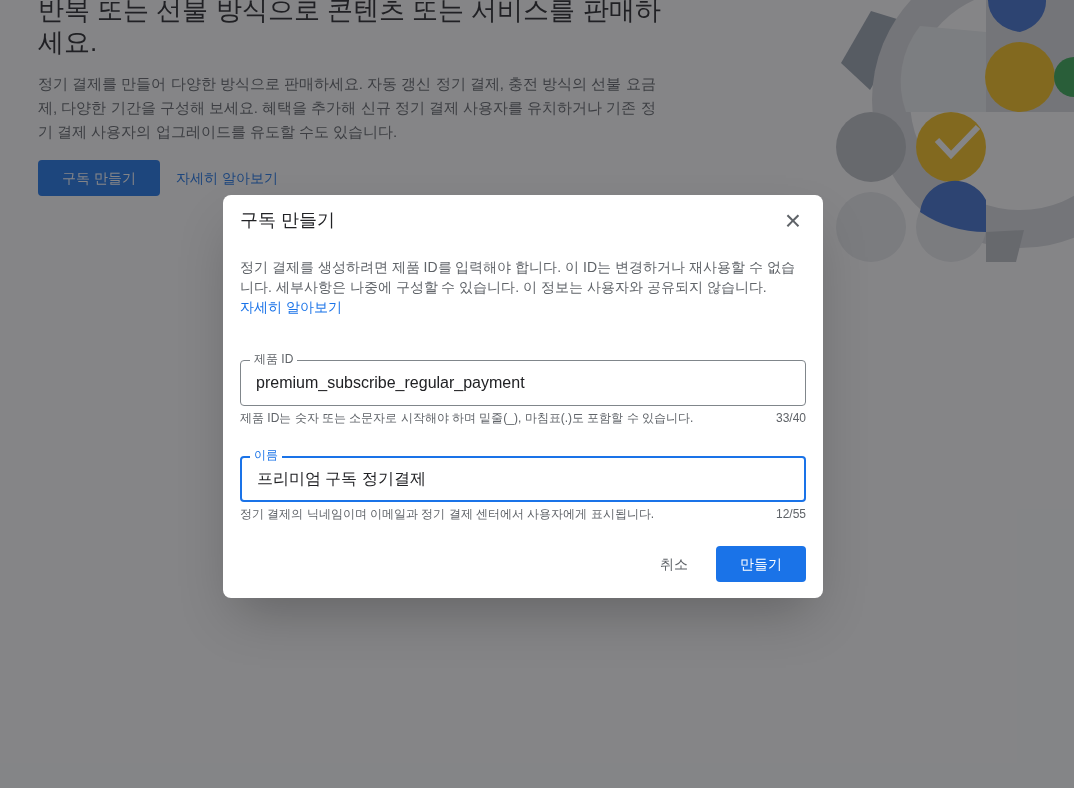  I want to click on field-label: 이름, so click(266, 455).